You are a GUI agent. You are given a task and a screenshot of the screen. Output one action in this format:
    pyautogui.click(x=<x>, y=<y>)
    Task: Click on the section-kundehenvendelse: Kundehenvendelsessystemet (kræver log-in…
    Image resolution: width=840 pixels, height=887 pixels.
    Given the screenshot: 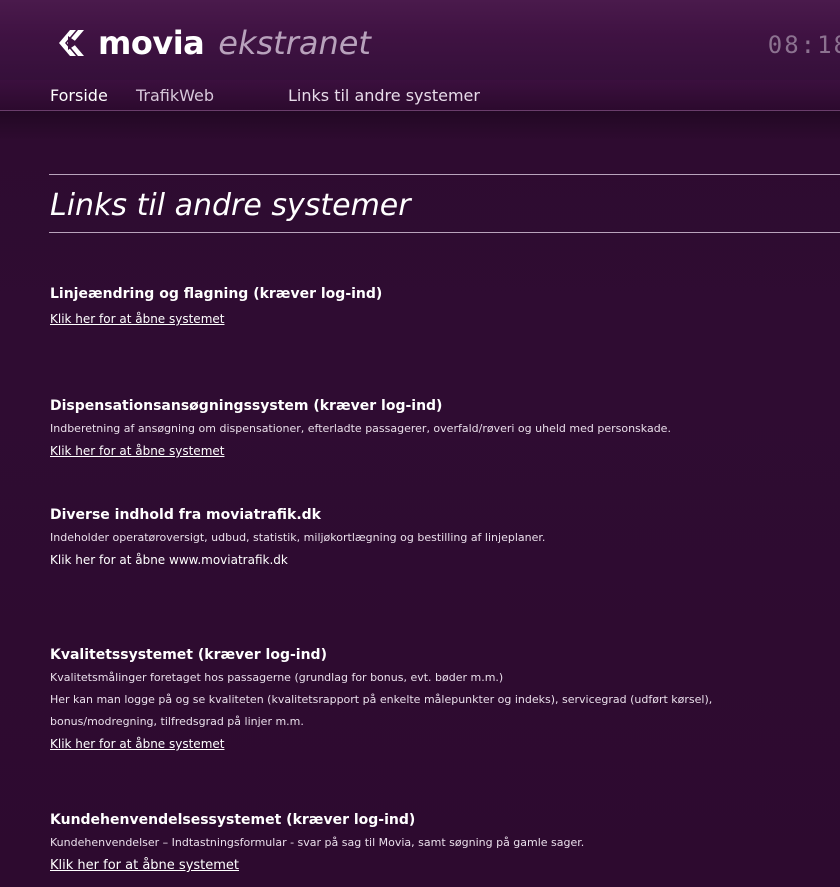 What is the action you would take?
    pyautogui.click(x=440, y=844)
    